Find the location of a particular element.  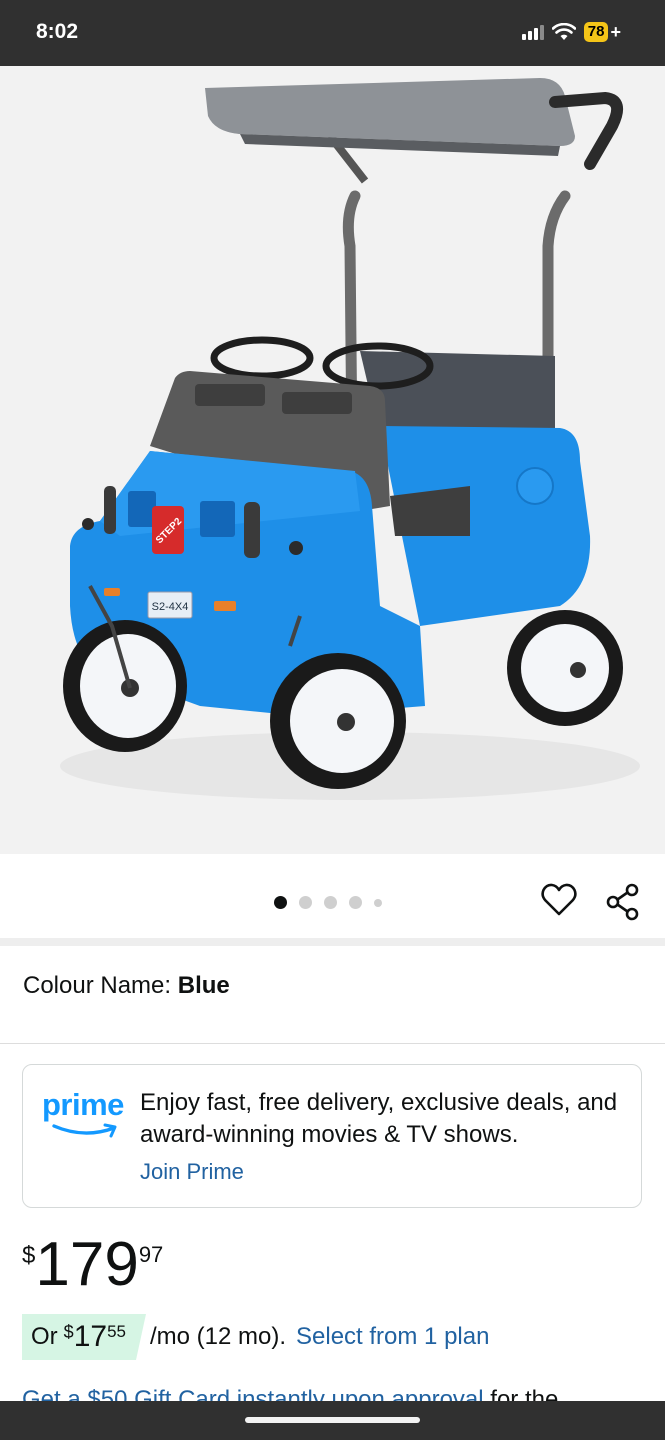

product-price: $ 179 97 is located at coordinates (92, 1265).